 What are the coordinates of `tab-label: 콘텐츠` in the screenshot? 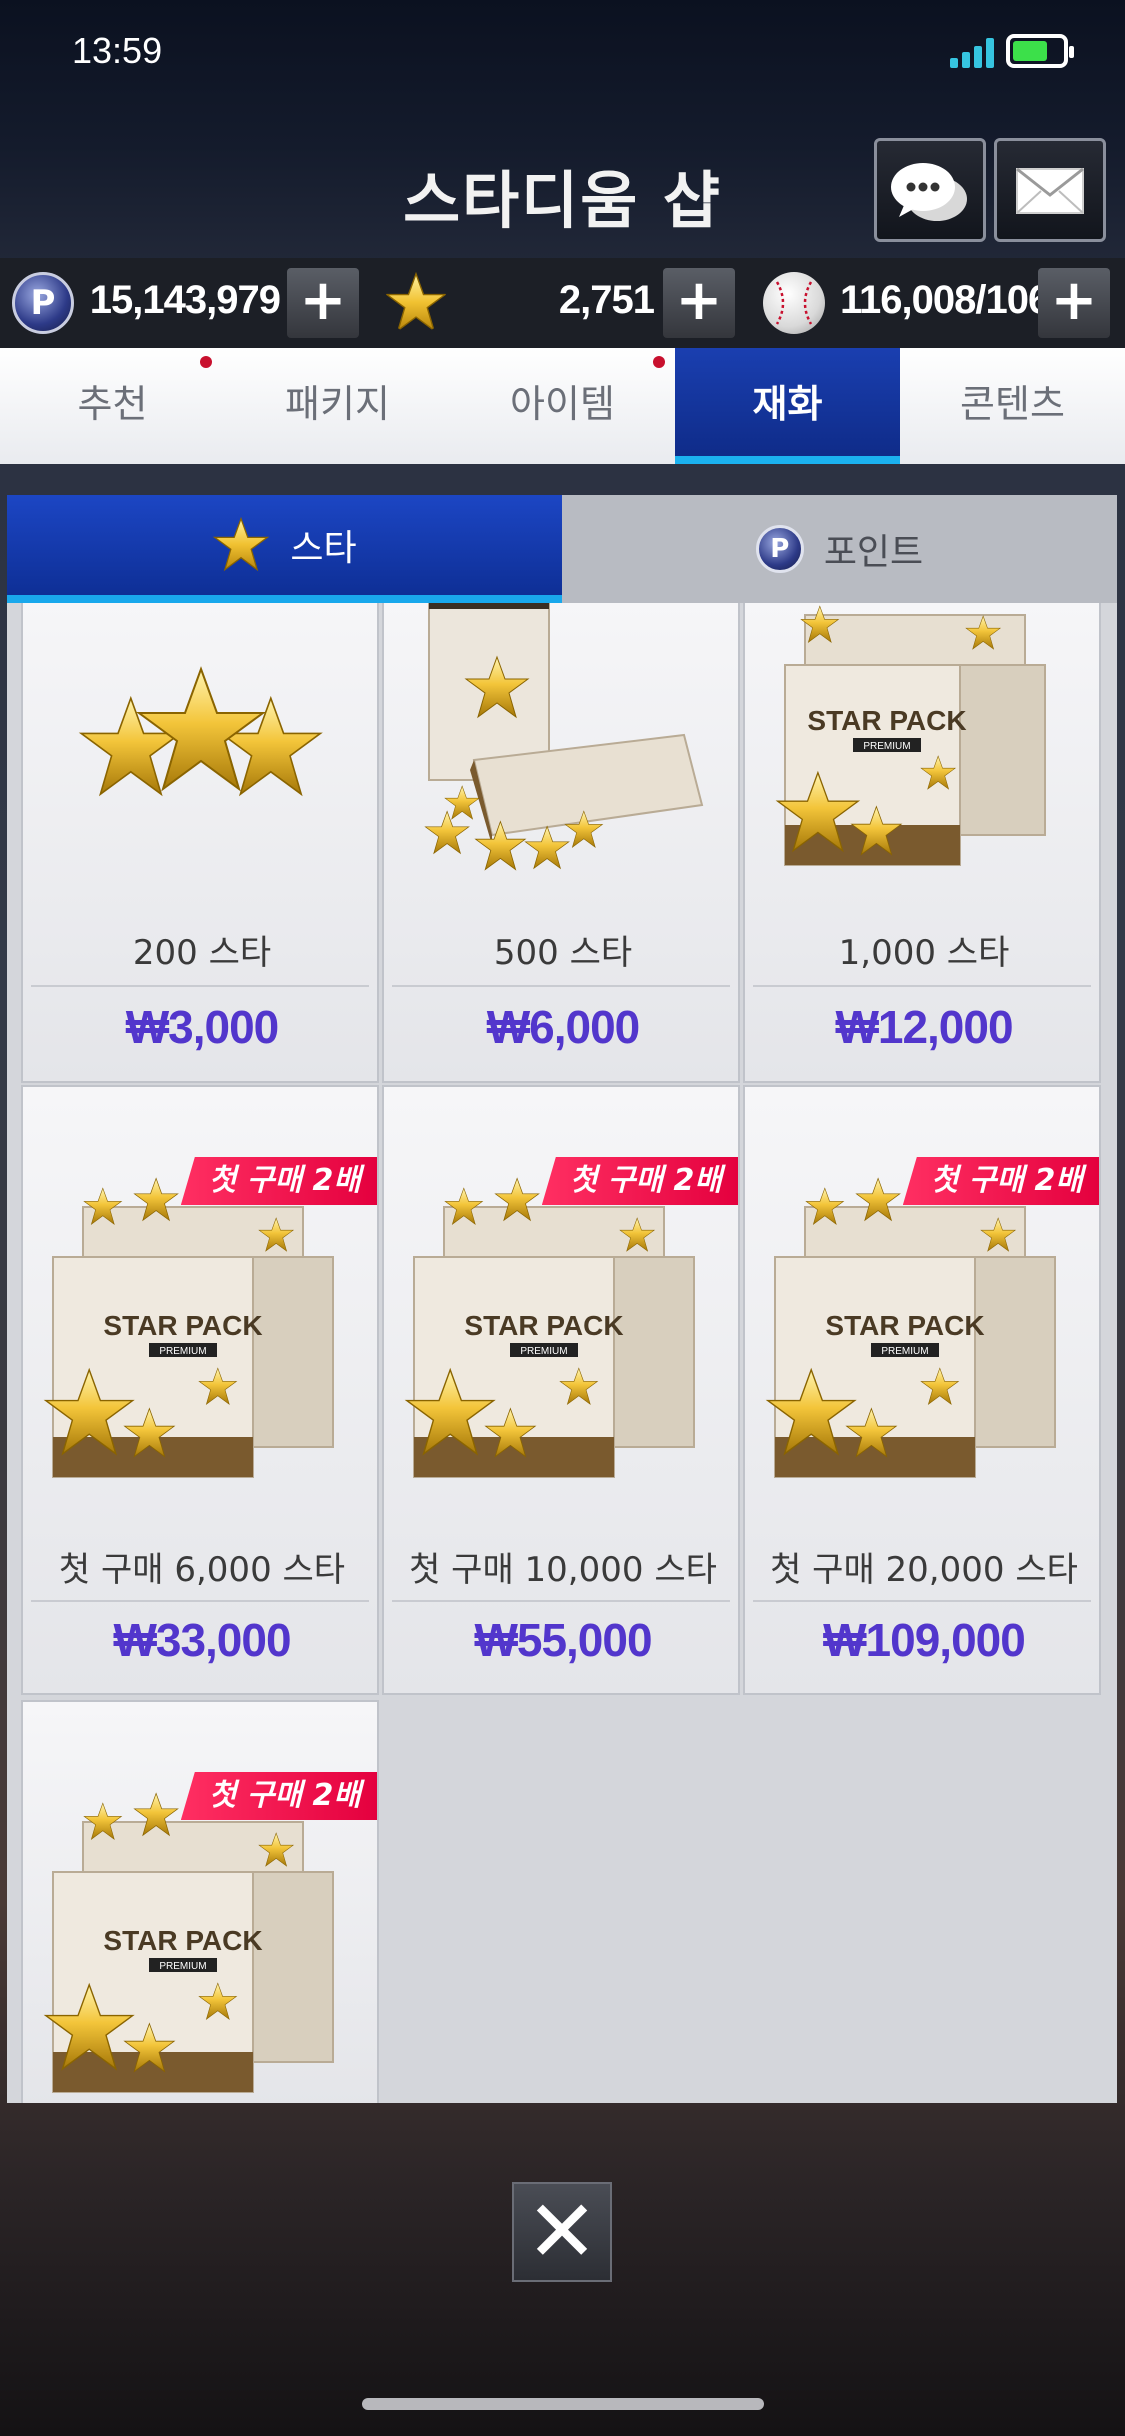 It's located at (1012, 404).